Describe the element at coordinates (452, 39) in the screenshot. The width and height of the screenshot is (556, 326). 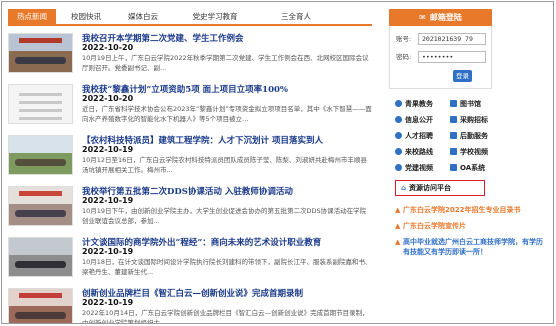
I see `account-input: 2021021639 79` at that location.